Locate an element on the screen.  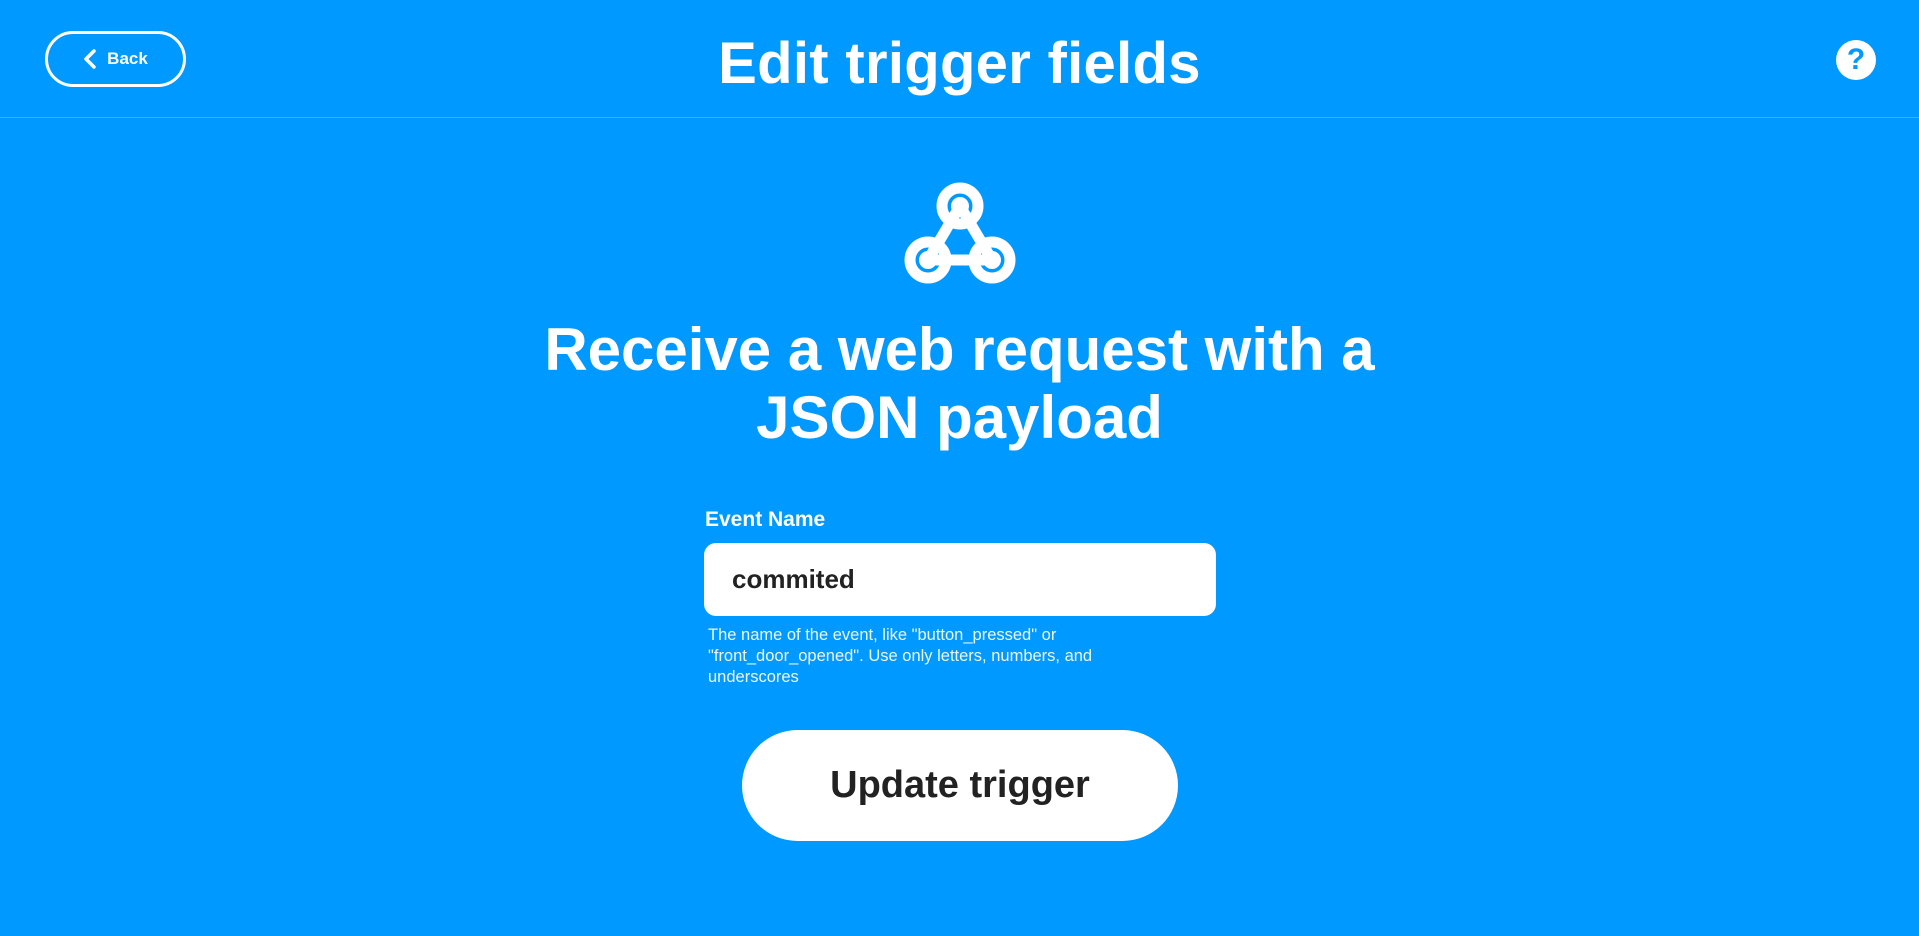
event-name-label: Event Name is located at coordinates (765, 519).